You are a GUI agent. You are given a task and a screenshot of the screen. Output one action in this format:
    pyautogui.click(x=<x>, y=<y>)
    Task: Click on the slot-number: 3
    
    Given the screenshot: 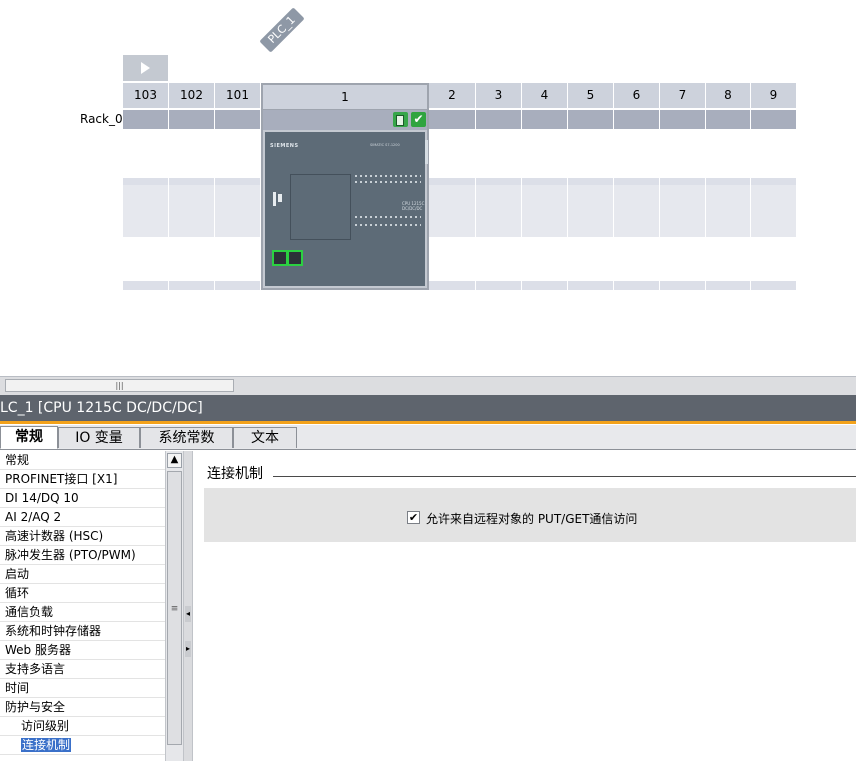 What is the action you would take?
    pyautogui.click(x=498, y=95)
    